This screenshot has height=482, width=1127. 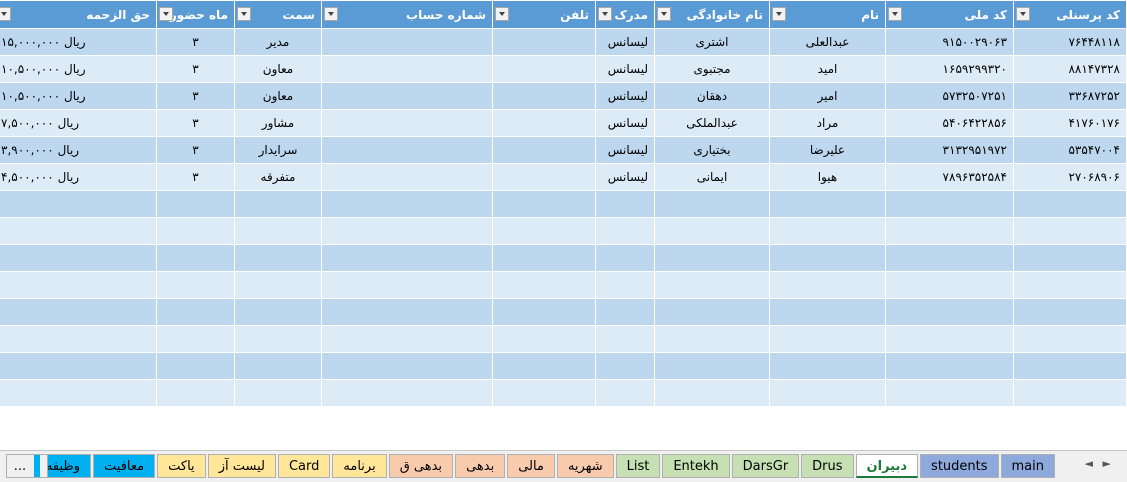 I want to click on column-header: تلفن, so click(x=544, y=14).